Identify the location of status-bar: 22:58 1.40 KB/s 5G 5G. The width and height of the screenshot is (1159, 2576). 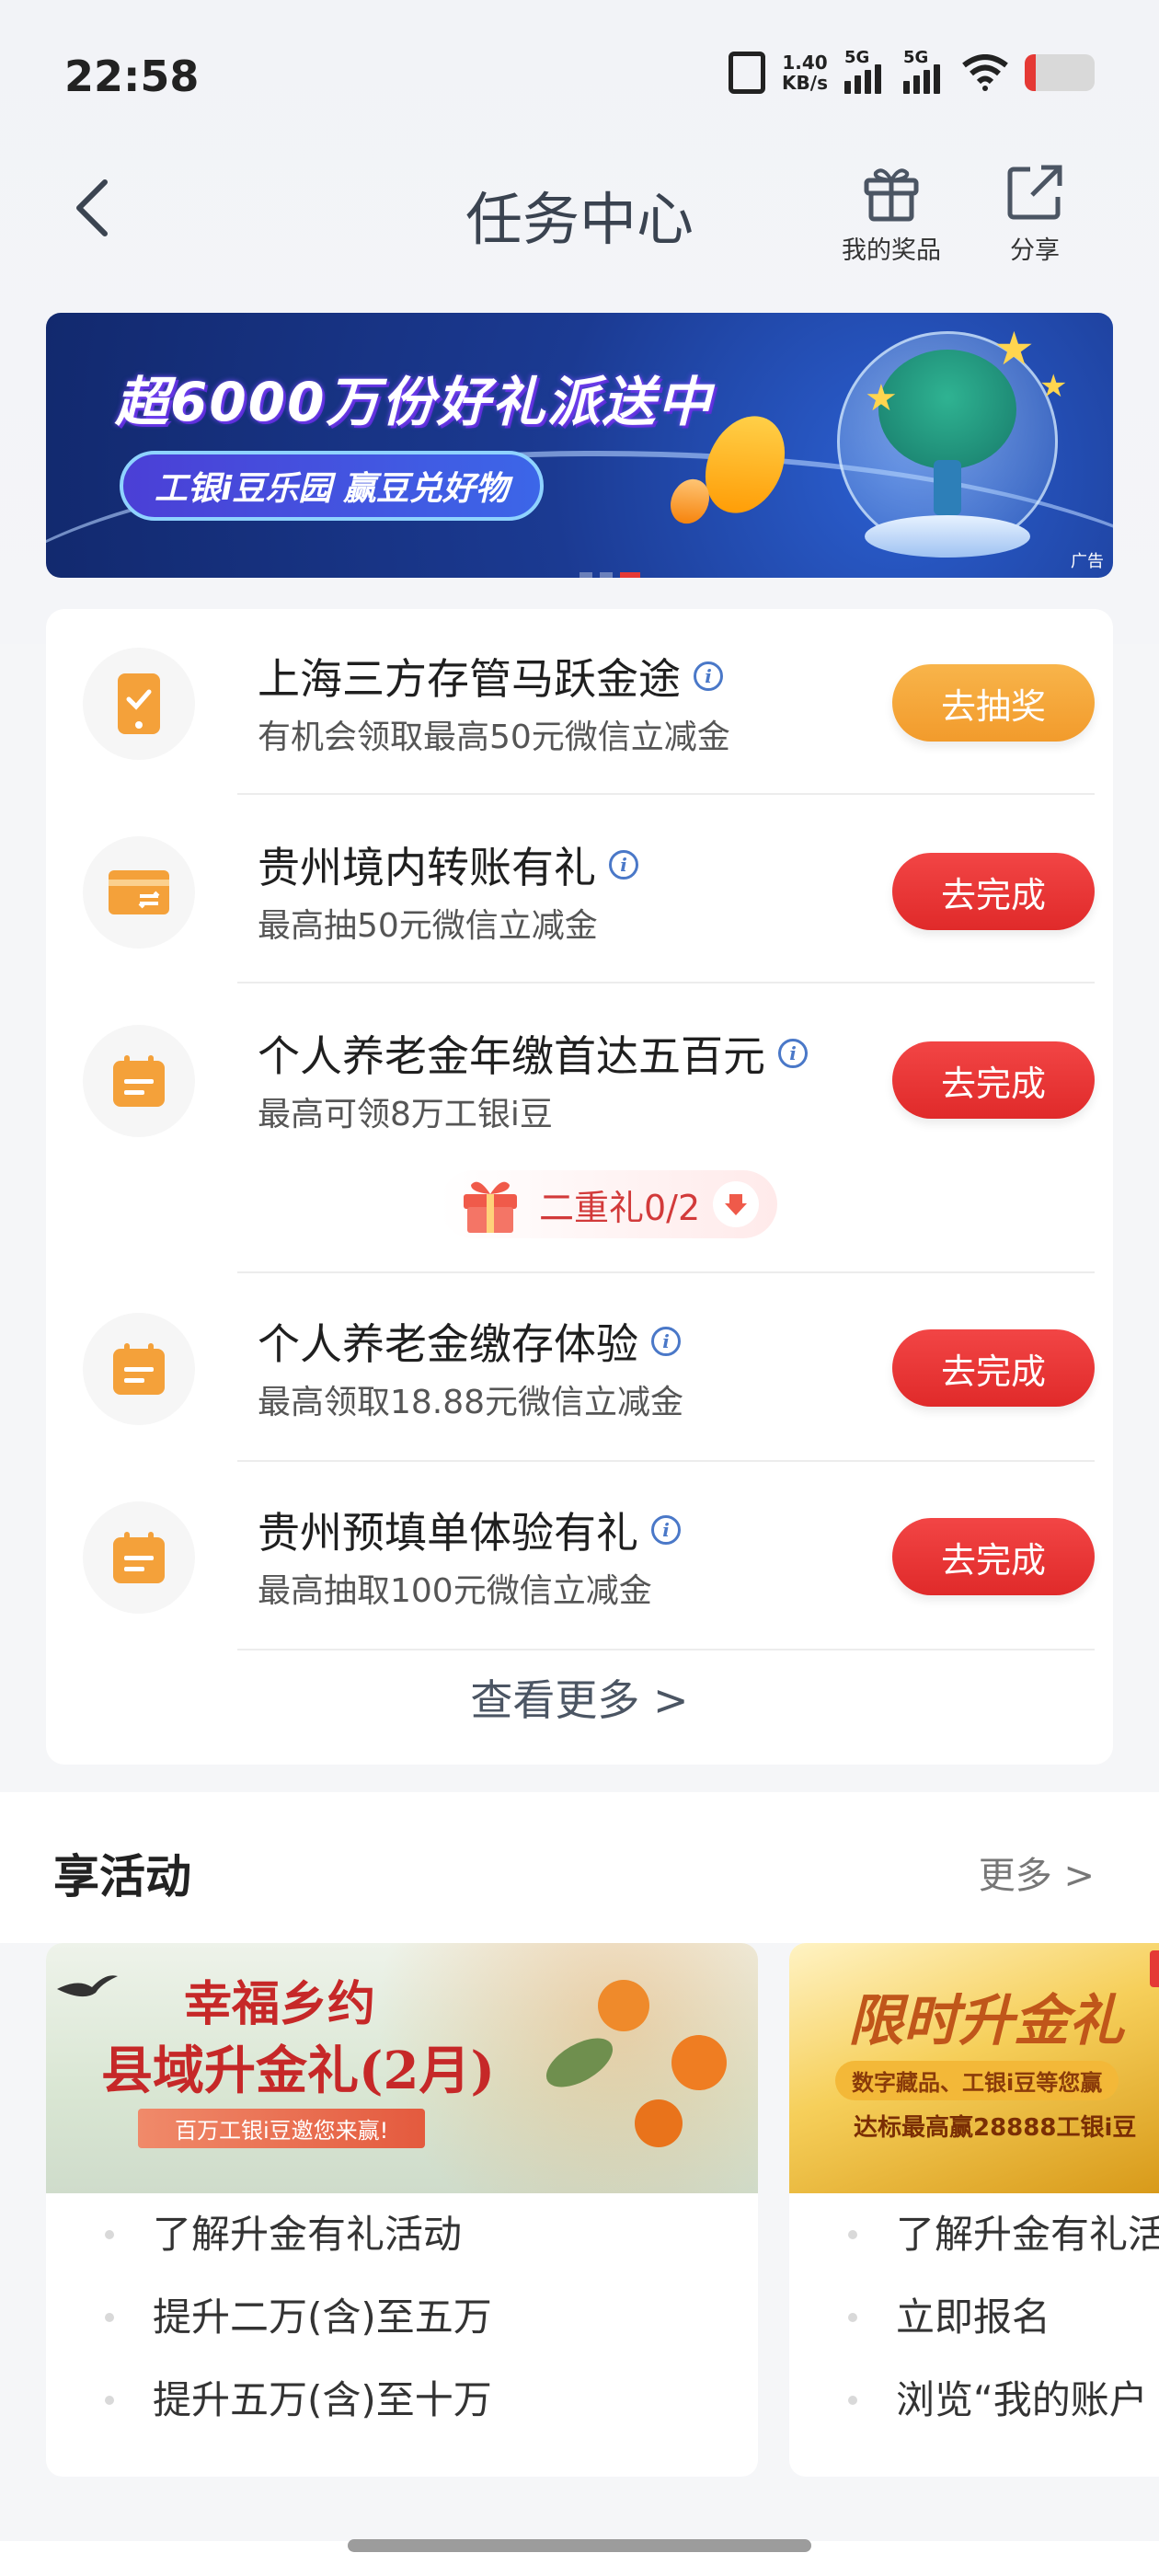
(579, 73).